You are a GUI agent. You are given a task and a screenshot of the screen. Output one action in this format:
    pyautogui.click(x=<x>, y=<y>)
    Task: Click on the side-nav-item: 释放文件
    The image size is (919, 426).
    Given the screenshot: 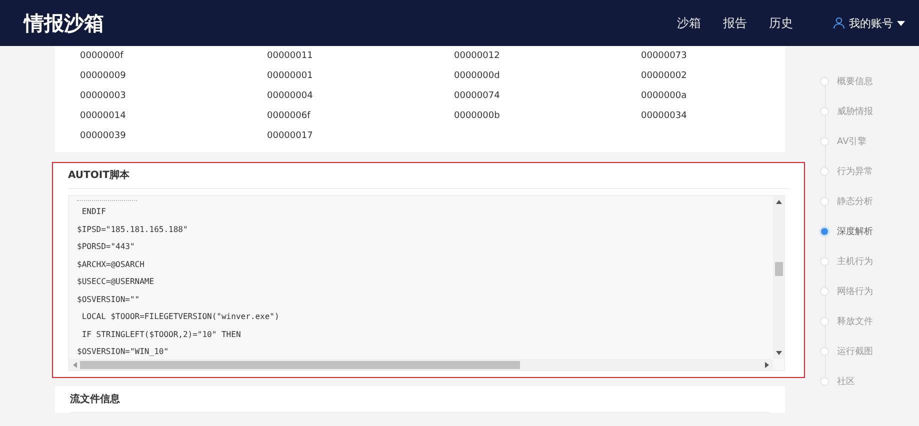 What is the action you would take?
    pyautogui.click(x=846, y=321)
    